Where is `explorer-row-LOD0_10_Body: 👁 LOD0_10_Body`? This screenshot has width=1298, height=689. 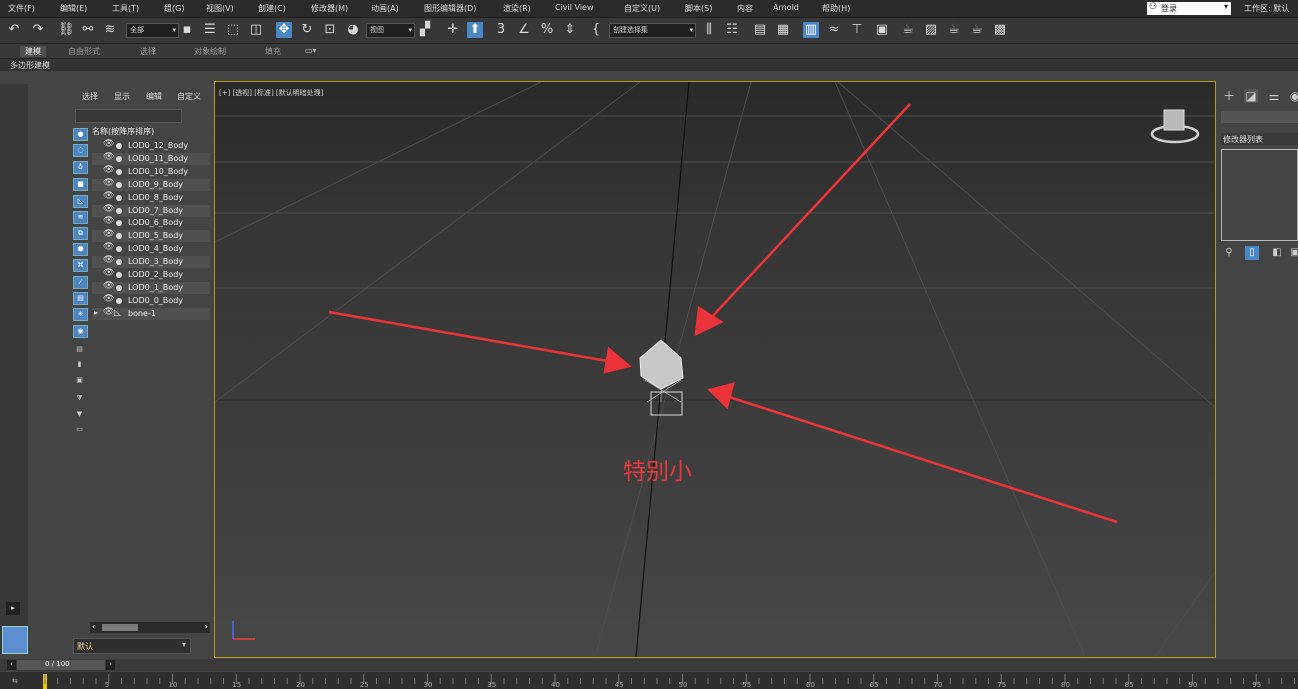 explorer-row-LOD0_10_Body: 👁 LOD0_10_Body is located at coordinates (151, 171).